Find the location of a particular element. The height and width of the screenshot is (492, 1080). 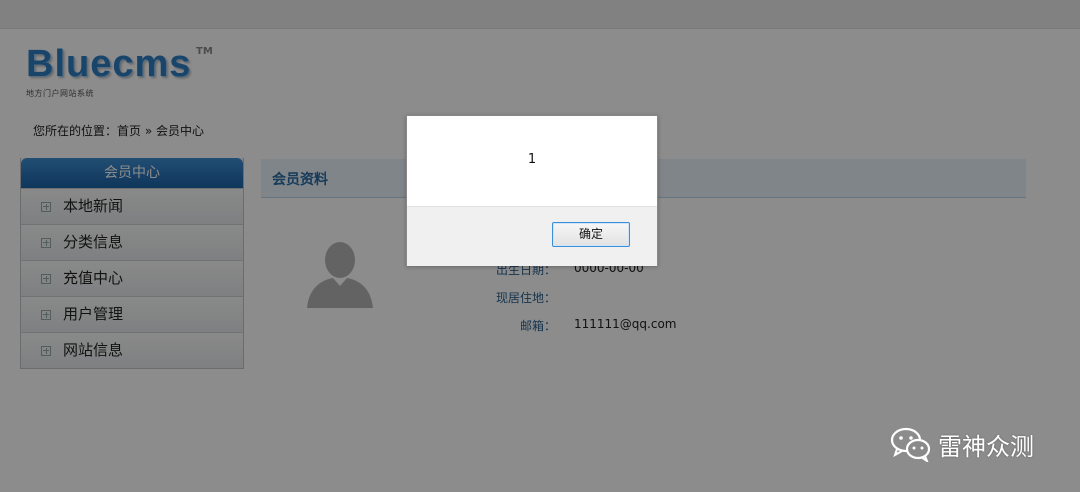

alert-footer: 确定 is located at coordinates (532, 236).